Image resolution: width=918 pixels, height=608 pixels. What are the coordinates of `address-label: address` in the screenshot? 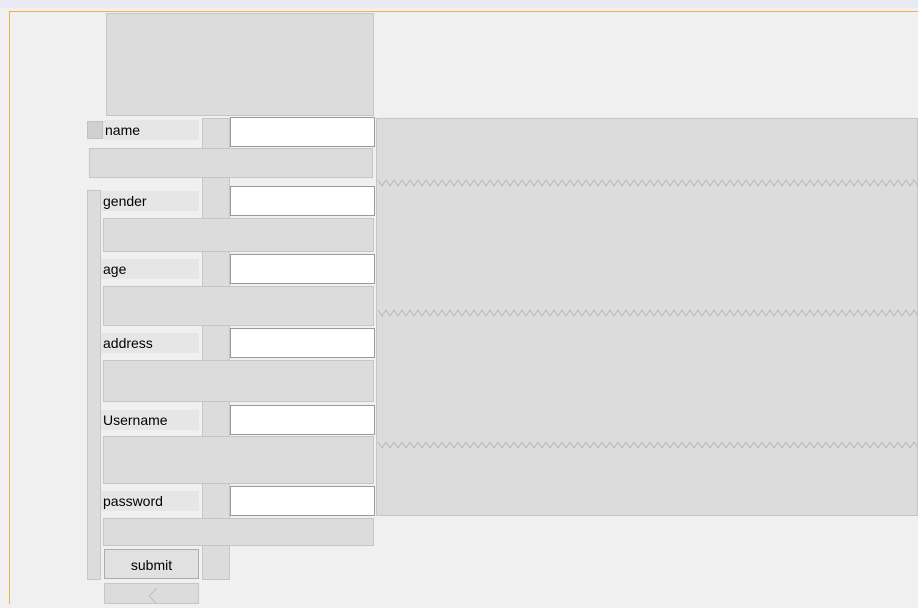 It's located at (150, 343).